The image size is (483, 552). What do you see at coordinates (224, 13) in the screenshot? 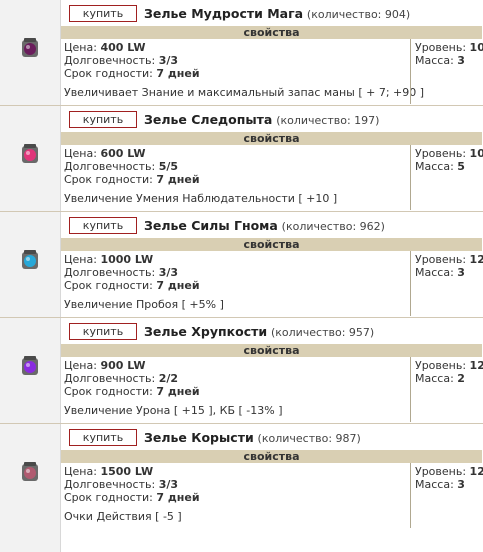
I see `item-name: Зелье Мудрости Мага` at bounding box center [224, 13].